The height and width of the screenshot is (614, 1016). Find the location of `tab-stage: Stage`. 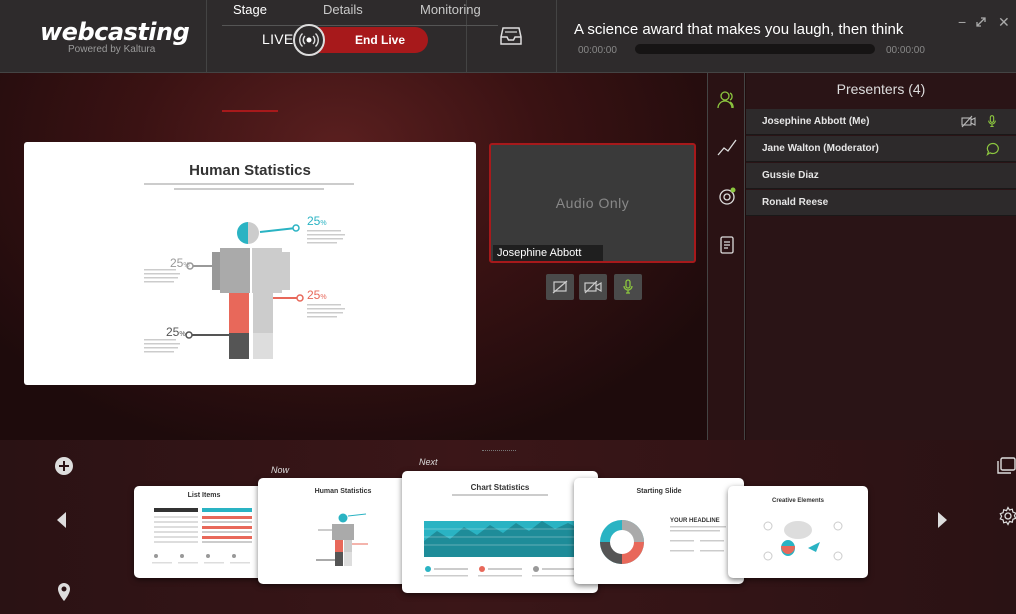

tab-stage: Stage is located at coordinates (250, 13).